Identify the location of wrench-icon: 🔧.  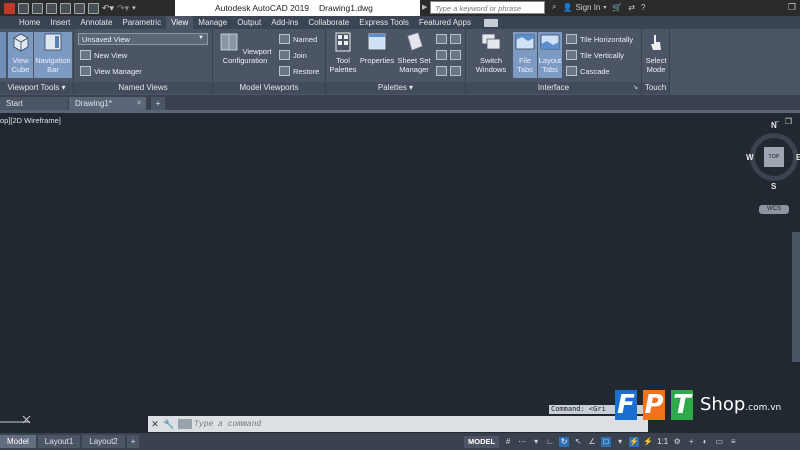
(169, 424).